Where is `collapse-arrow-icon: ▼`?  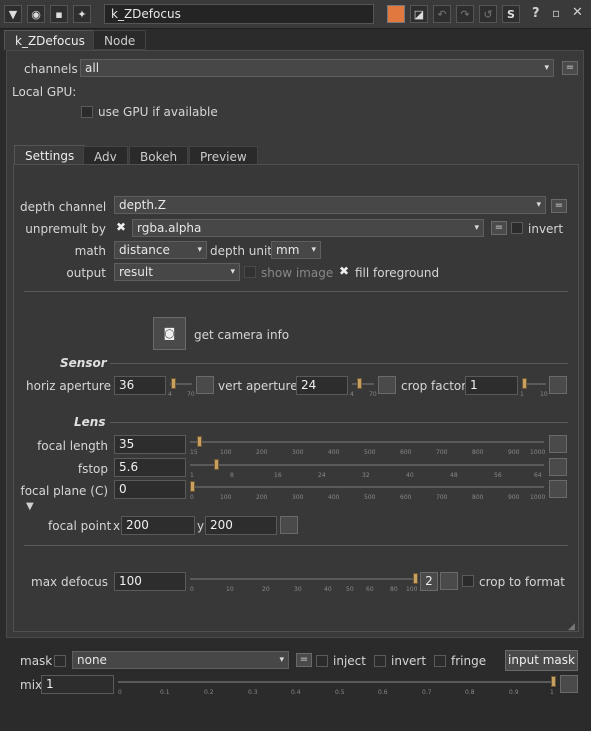
collapse-arrow-icon: ▼ is located at coordinates (13, 14).